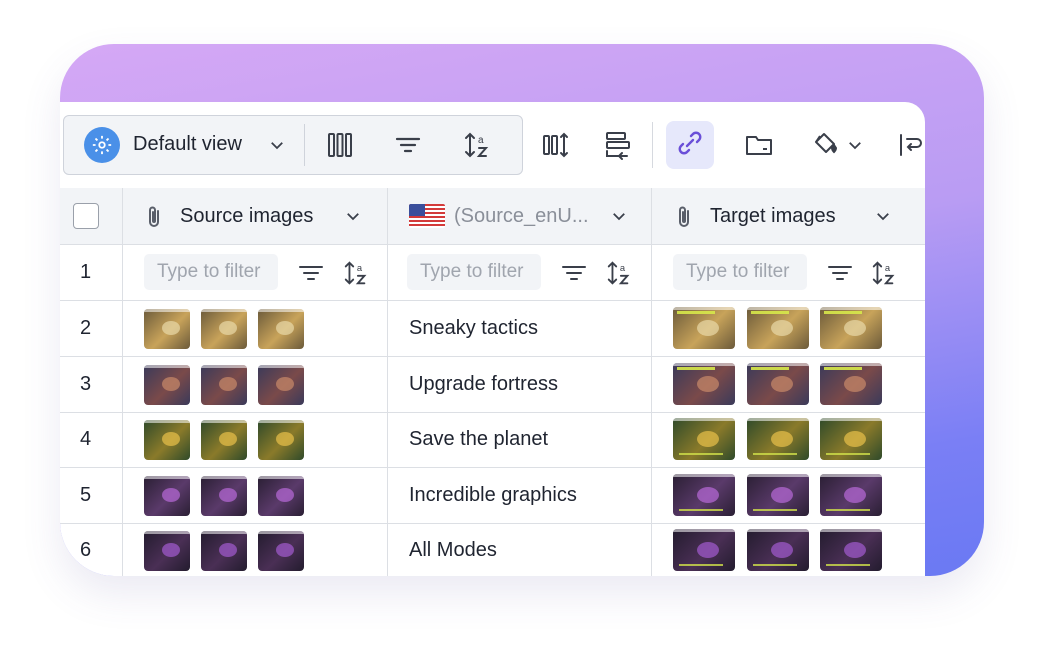 This screenshot has width=1044, height=652. Describe the element at coordinates (453, 550) in the screenshot. I see `source-text-cell: All Modes` at that location.